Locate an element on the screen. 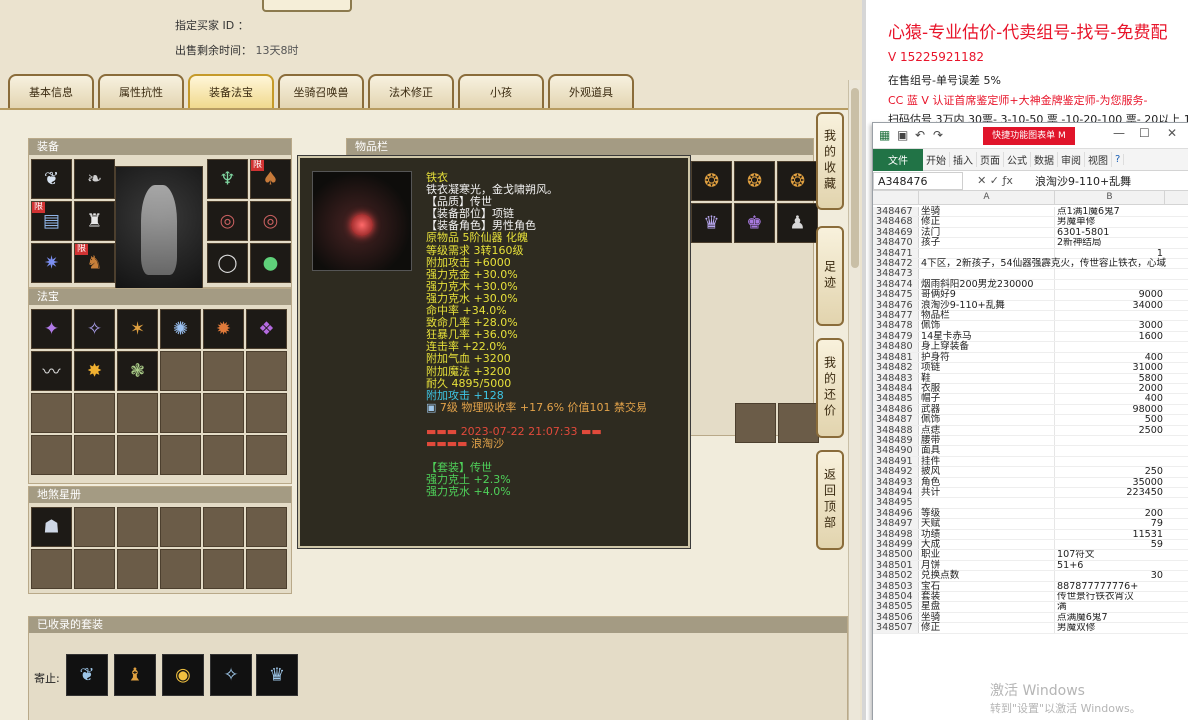  cell-b: 男魔双修 is located at coordinates (1110, 627).